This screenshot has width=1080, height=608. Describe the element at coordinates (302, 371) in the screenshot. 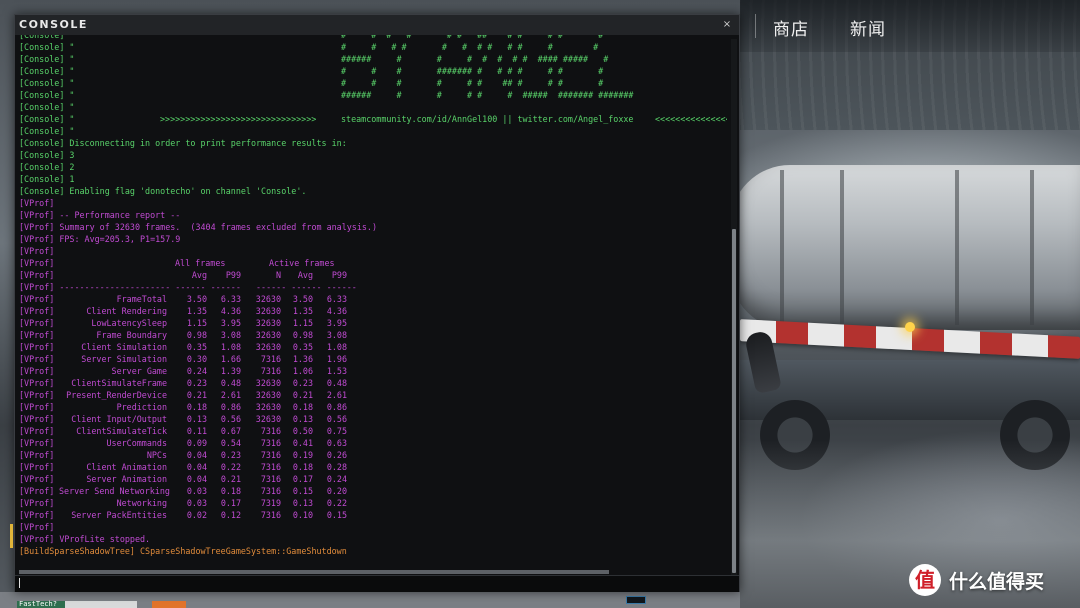

I see `row-active-avg: 1.06` at that location.